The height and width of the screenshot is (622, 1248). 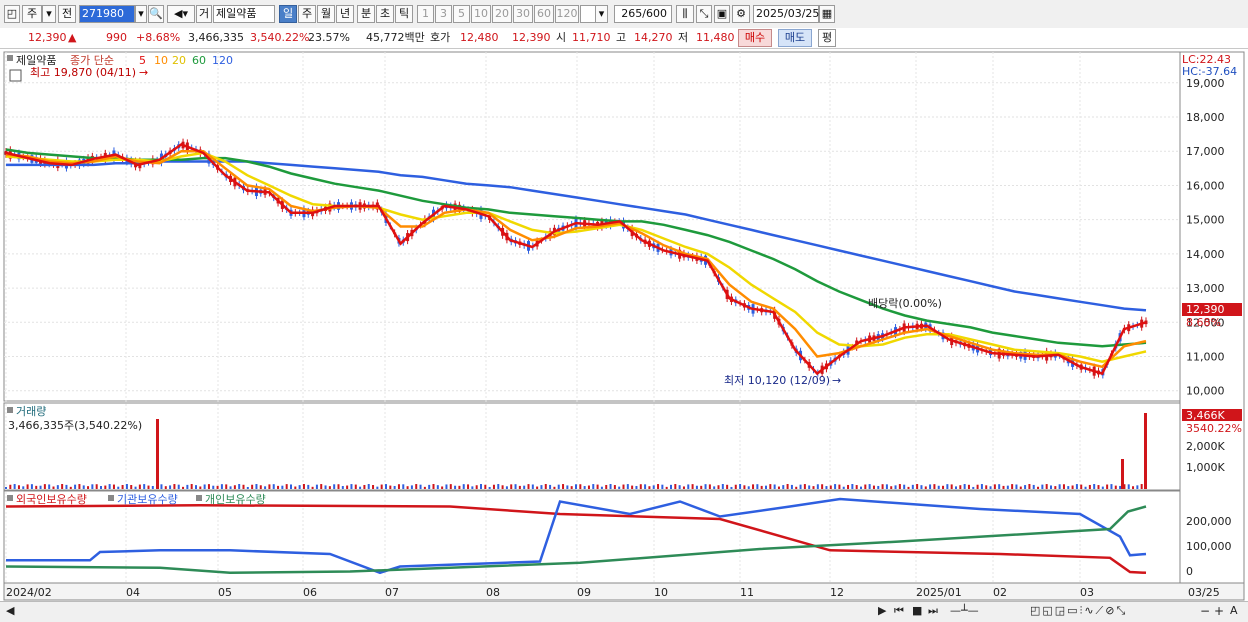 I want to click on sell-button: 매도, so click(x=795, y=38).